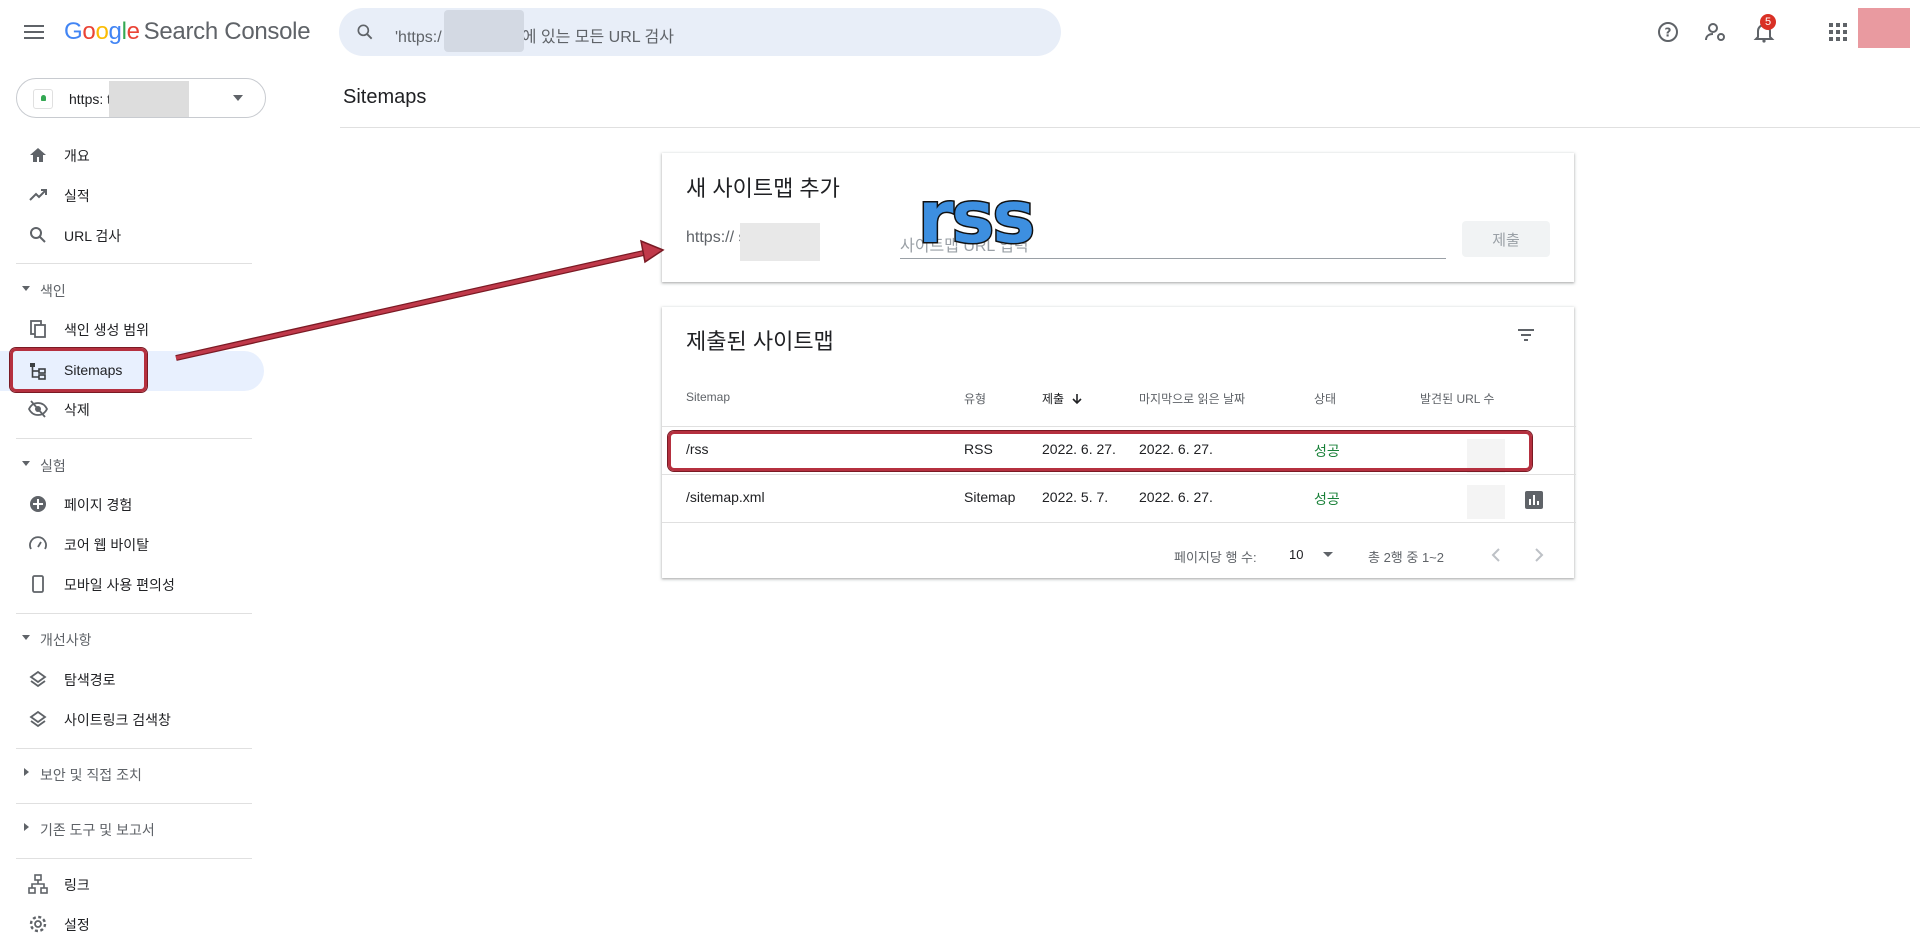  Describe the element at coordinates (133, 31) in the screenshot. I see `logo-letter: e` at that location.